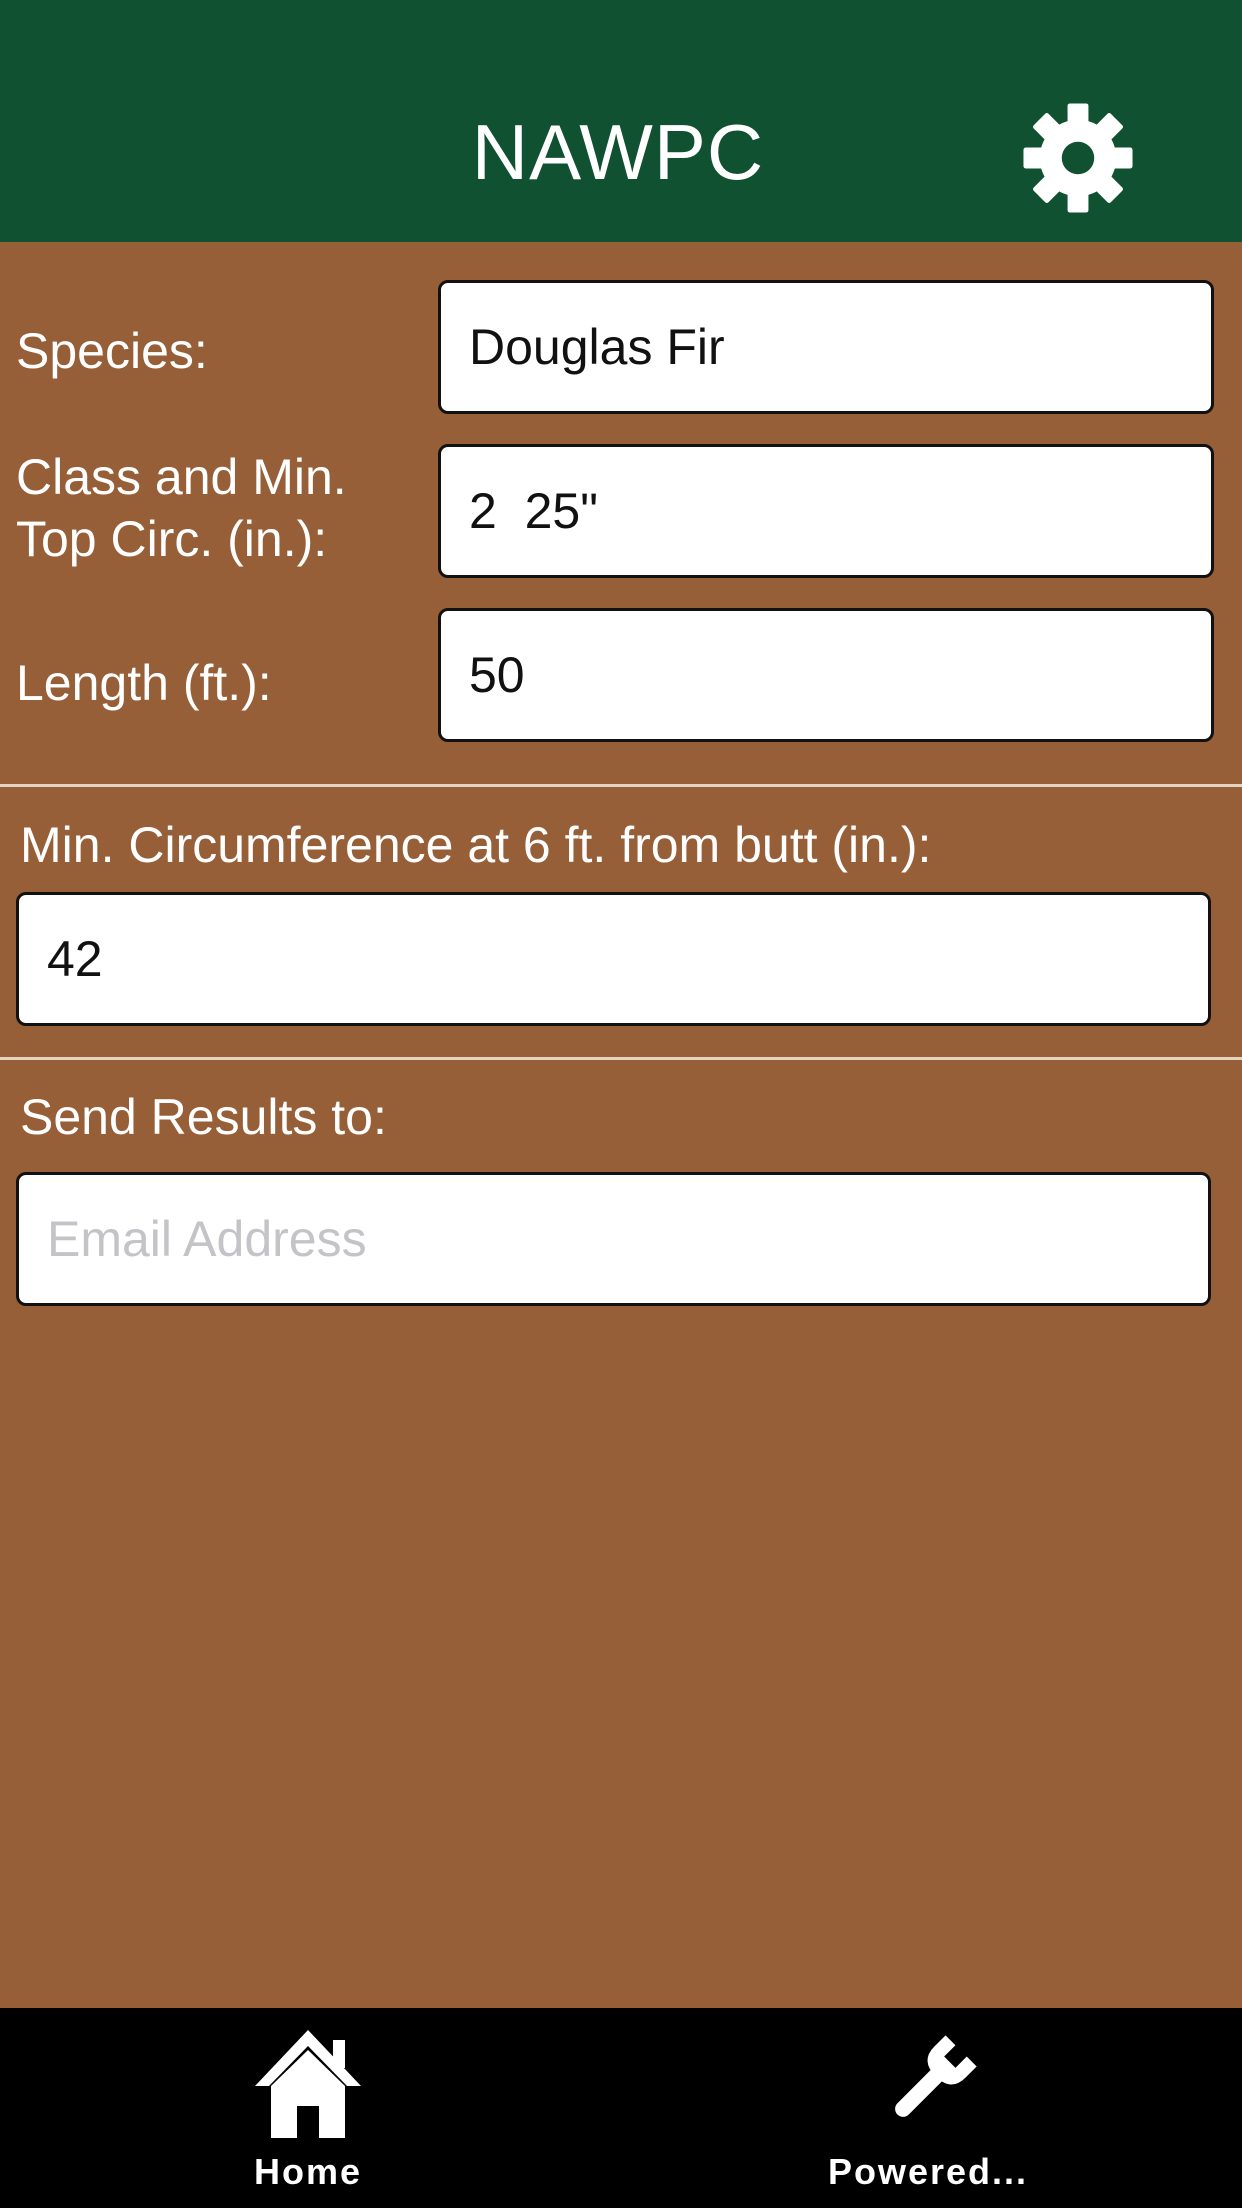 This screenshot has height=2208, width=1242. Describe the element at coordinates (144, 683) in the screenshot. I see `length-label: Length (ft.):` at that location.